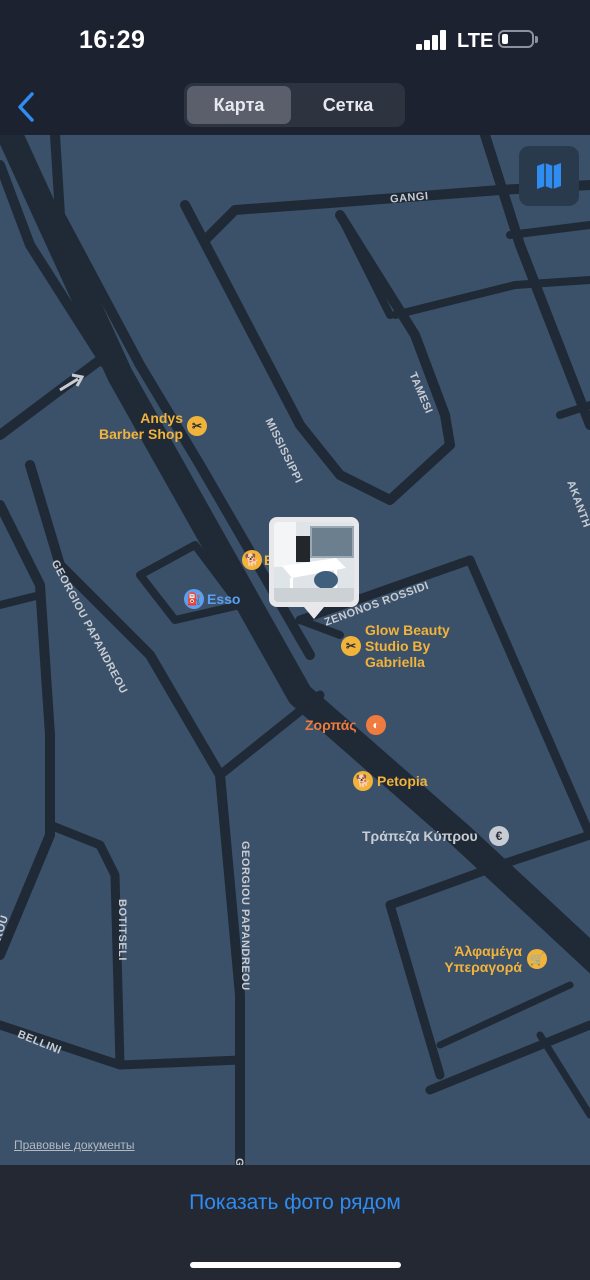  Describe the element at coordinates (194, 599) in the screenshot. I see `fuel-station-icon: ⛽` at that location.